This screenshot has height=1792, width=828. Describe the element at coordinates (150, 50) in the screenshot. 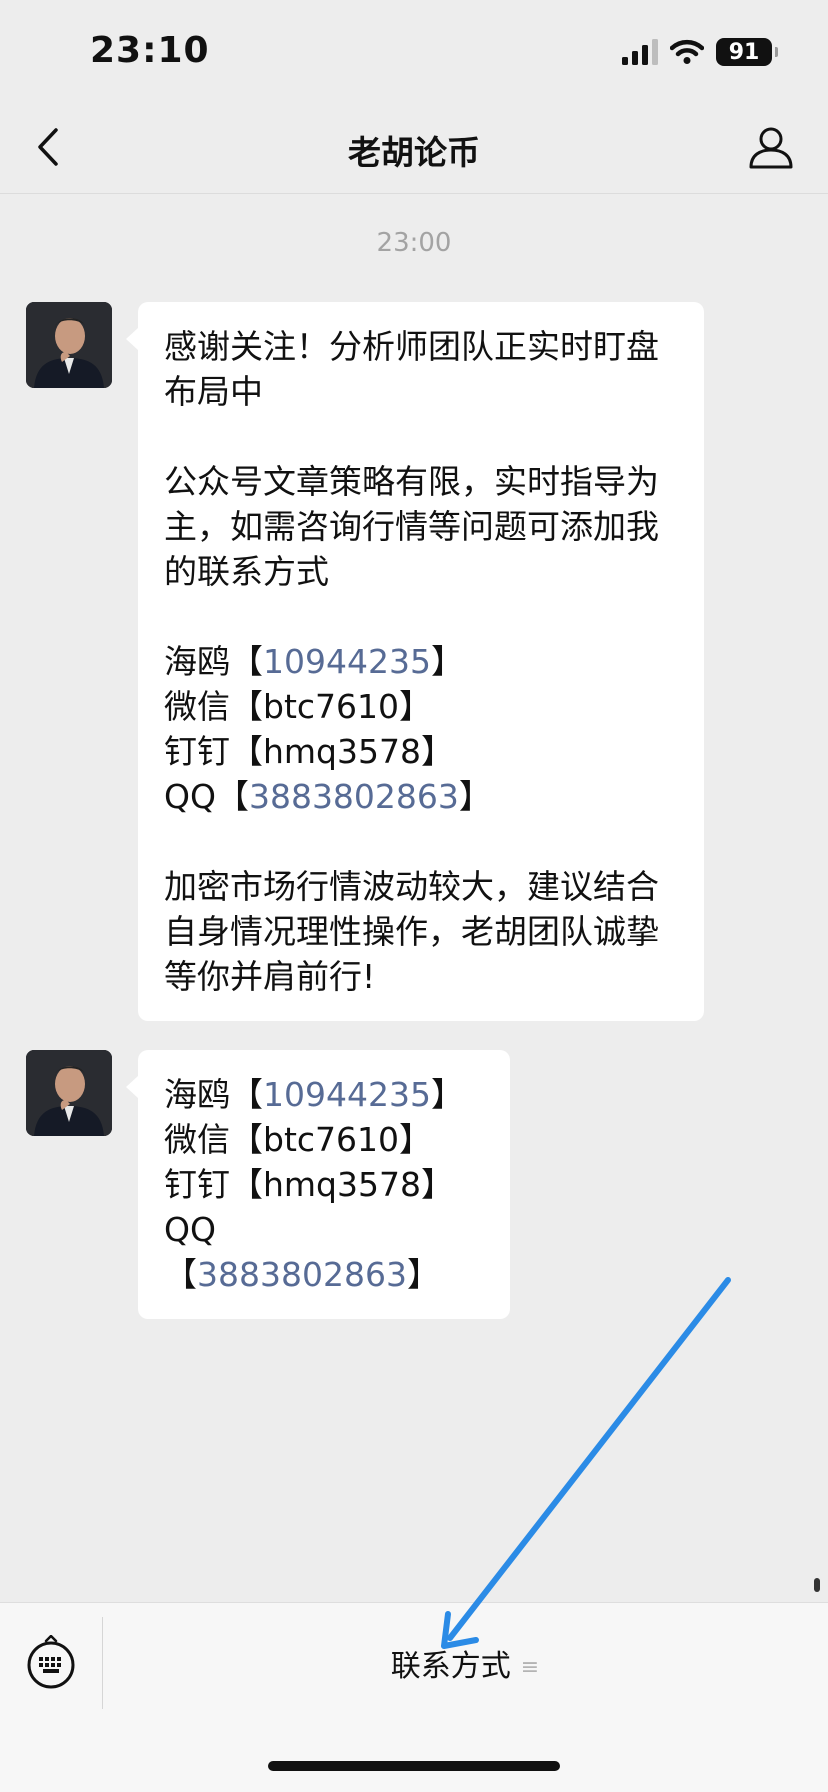

I see `status-time: 23:10` at that location.